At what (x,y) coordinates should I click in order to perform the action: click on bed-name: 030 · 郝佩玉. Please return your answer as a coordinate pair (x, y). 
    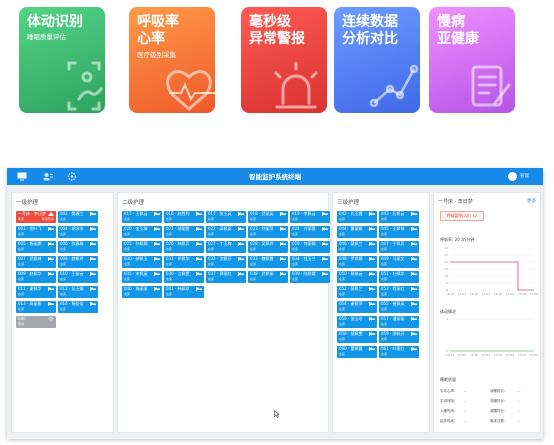
    Looking at the image, I should click on (136, 258).